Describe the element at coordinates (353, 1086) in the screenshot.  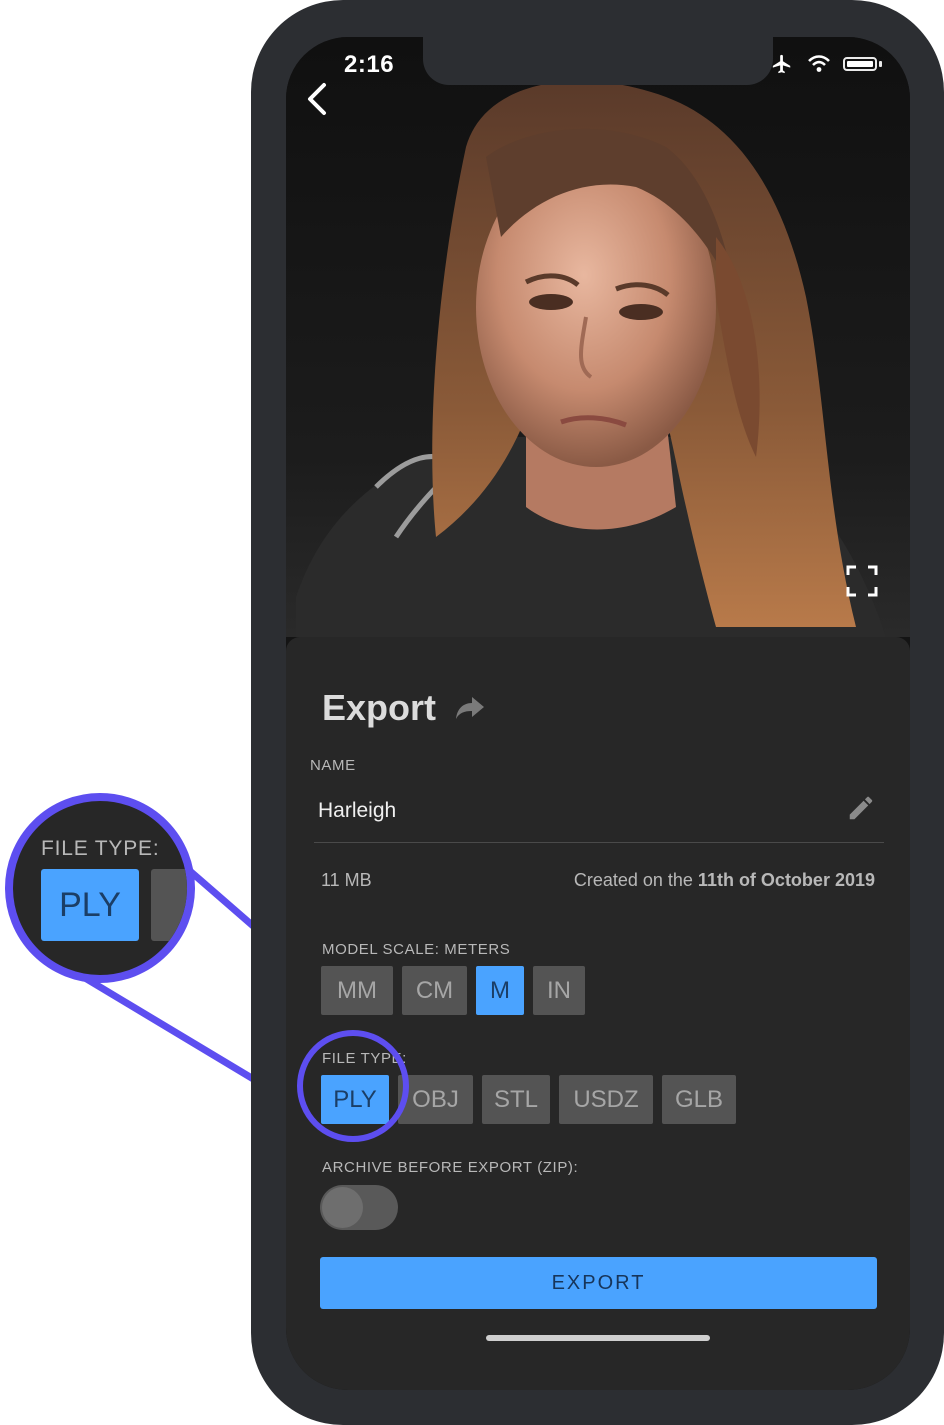
I see `highlight-ring` at that location.